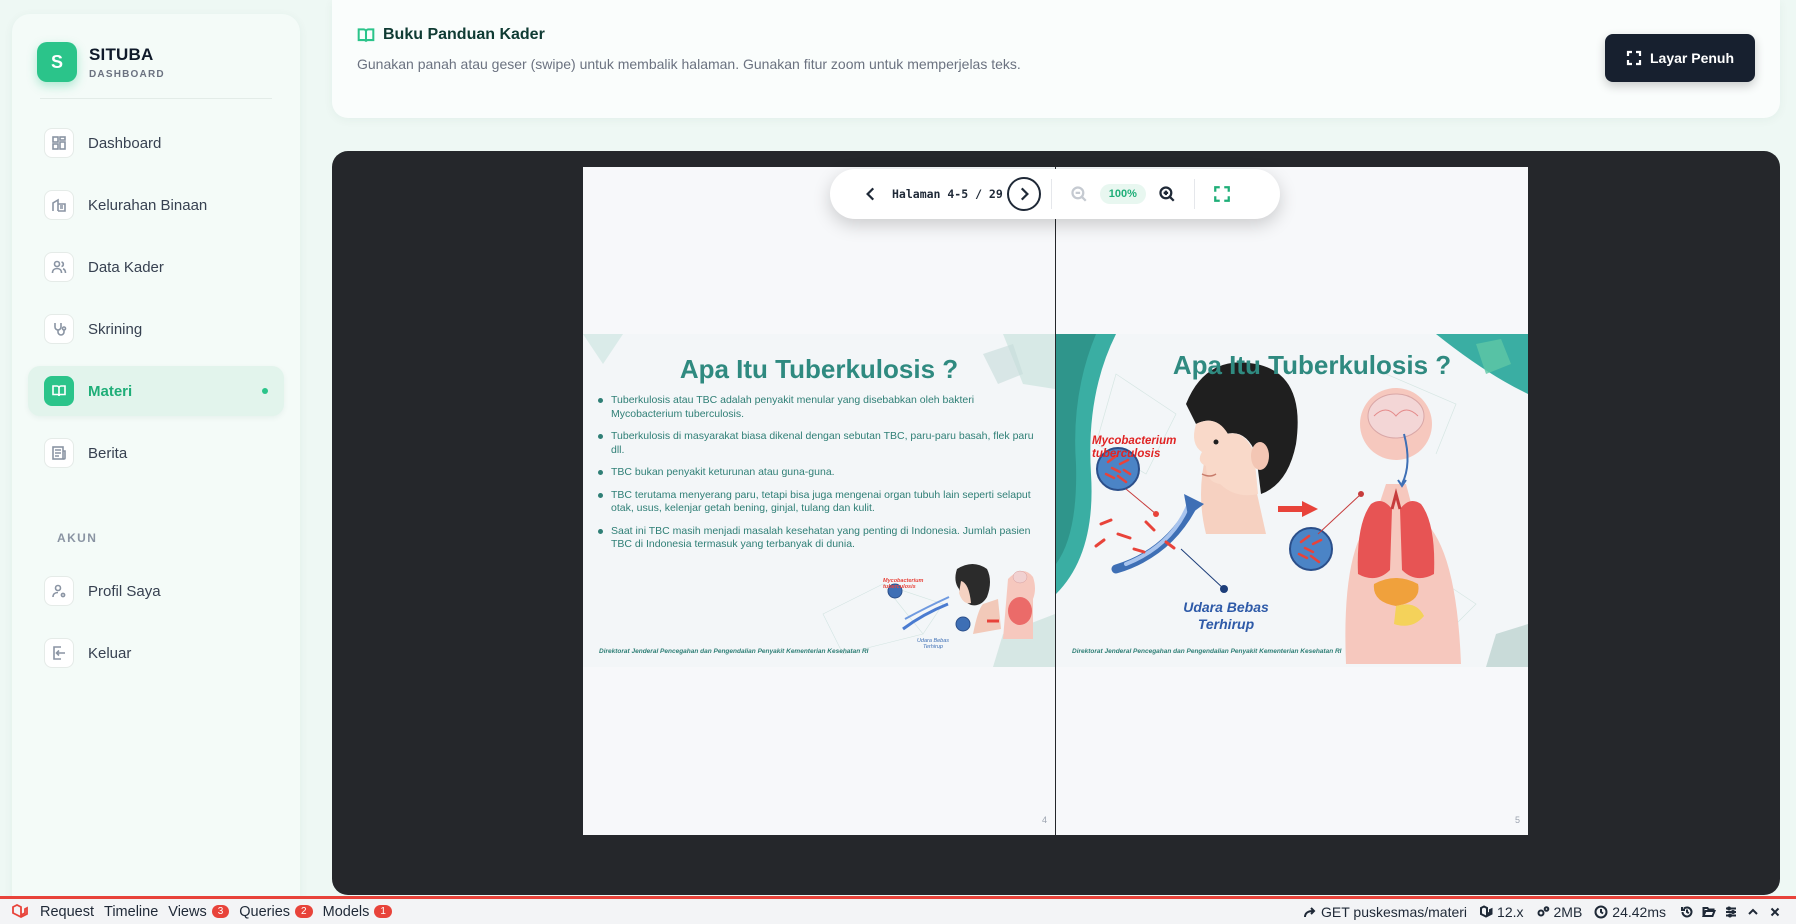 Image resolution: width=1796 pixels, height=924 pixels. What do you see at coordinates (127, 74) in the screenshot?
I see `brand-subtitle: DASHBOARD` at bounding box center [127, 74].